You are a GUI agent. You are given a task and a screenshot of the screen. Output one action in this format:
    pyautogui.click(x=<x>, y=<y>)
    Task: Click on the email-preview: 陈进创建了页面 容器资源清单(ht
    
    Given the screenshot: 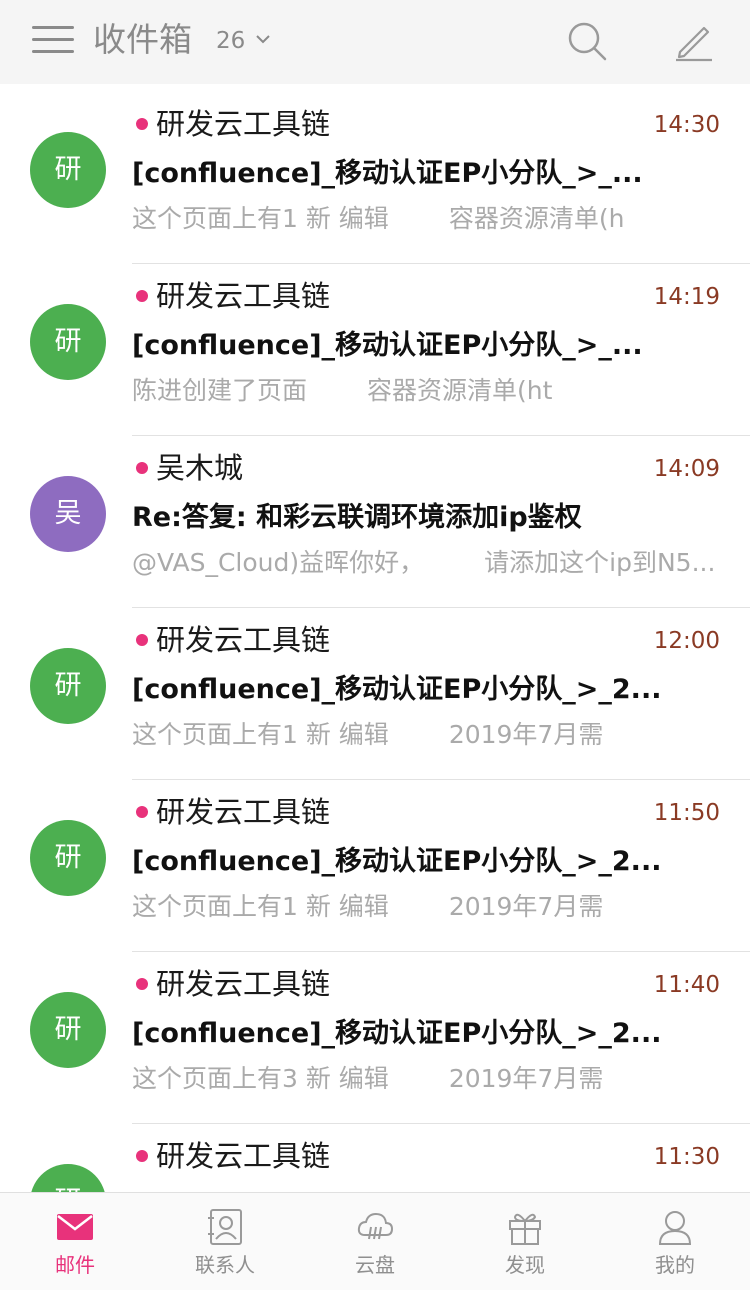 What is the action you would take?
    pyautogui.click(x=427, y=391)
    